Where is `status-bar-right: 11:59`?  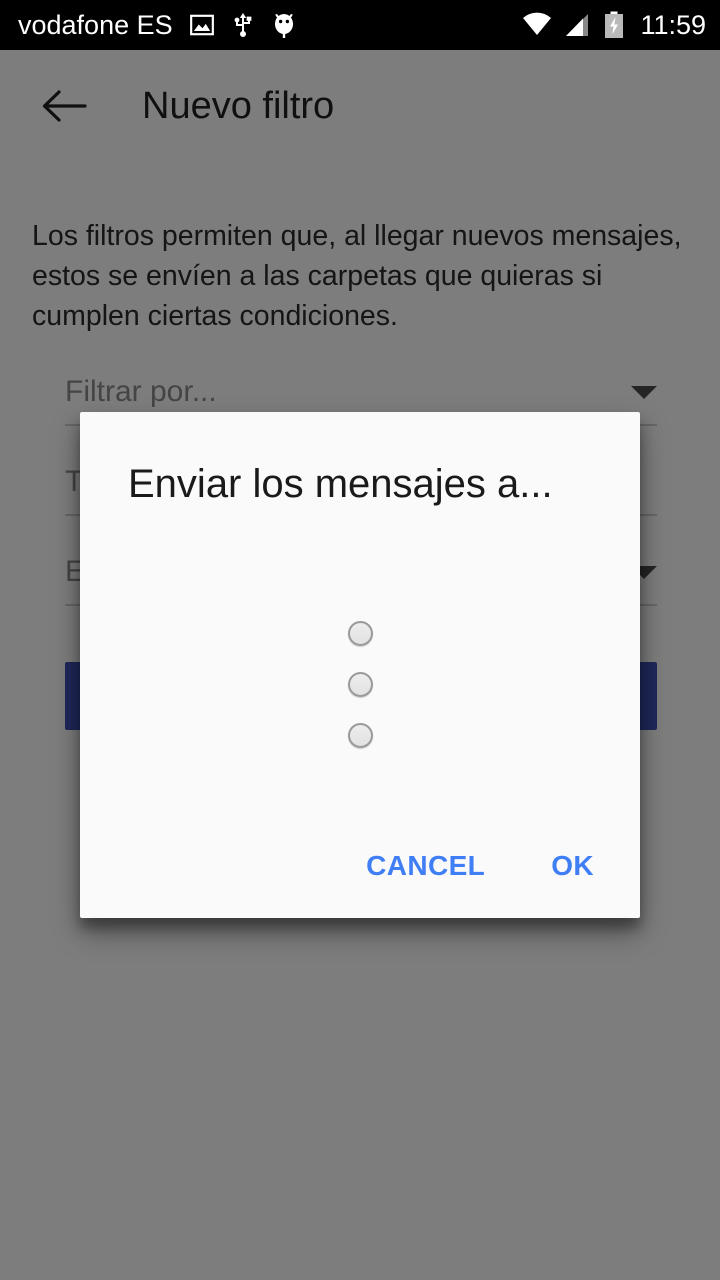 status-bar-right: 11:59 is located at coordinates (608, 25).